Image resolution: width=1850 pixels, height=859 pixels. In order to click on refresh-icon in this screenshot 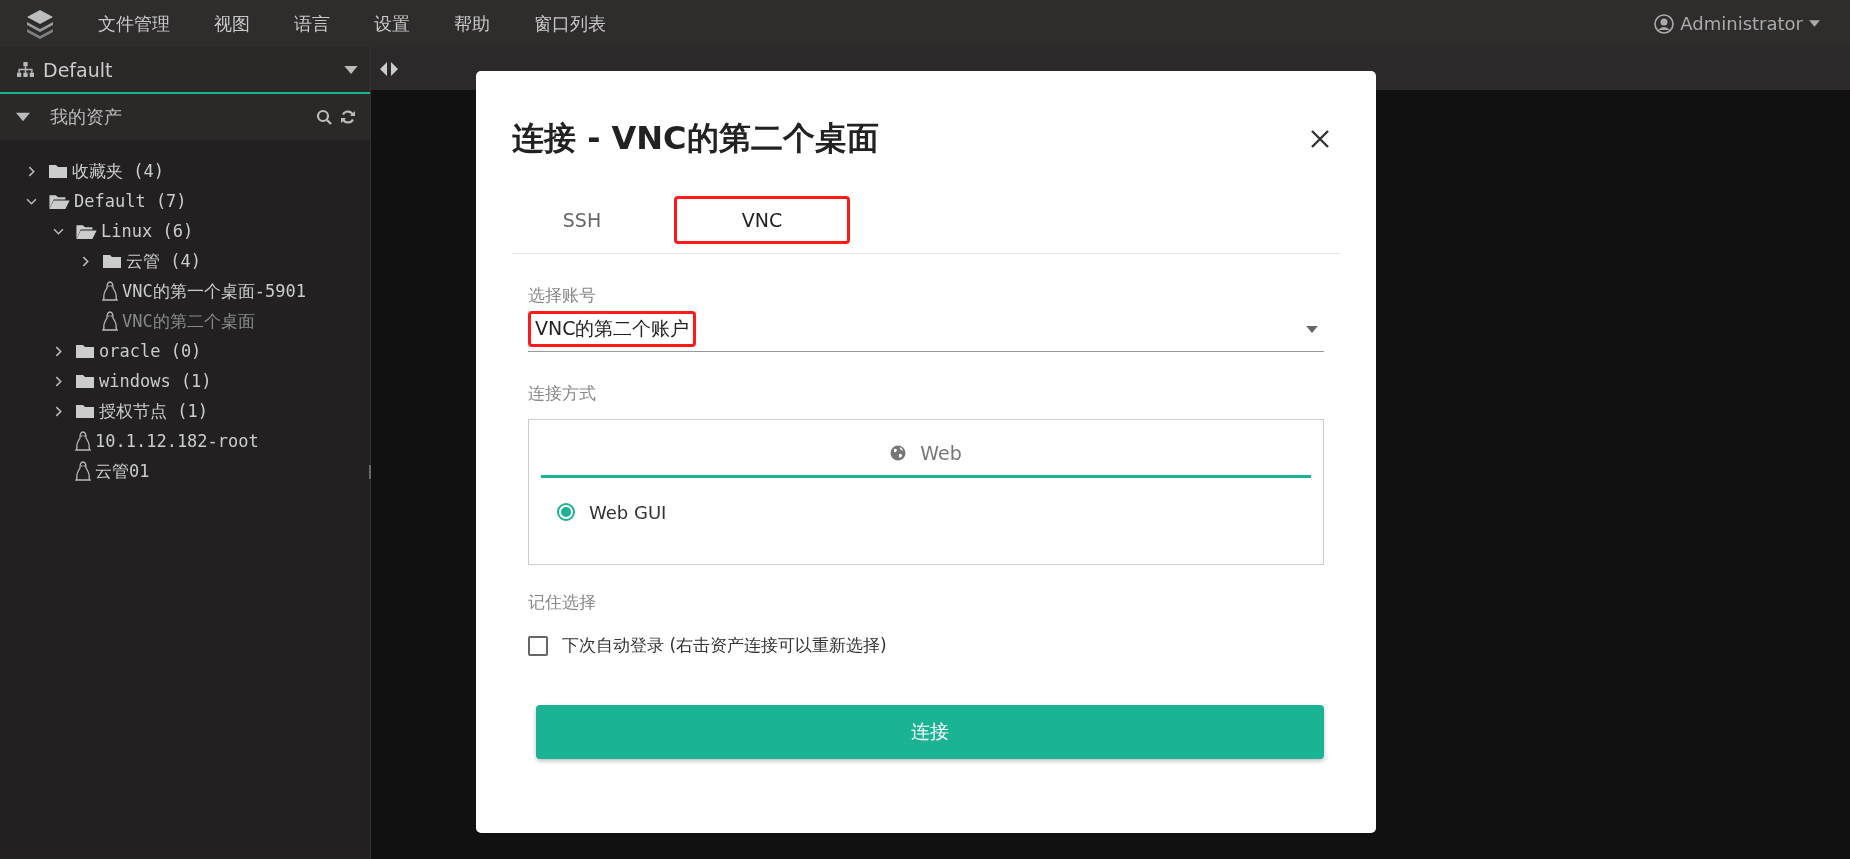, I will do `click(348, 117)`.